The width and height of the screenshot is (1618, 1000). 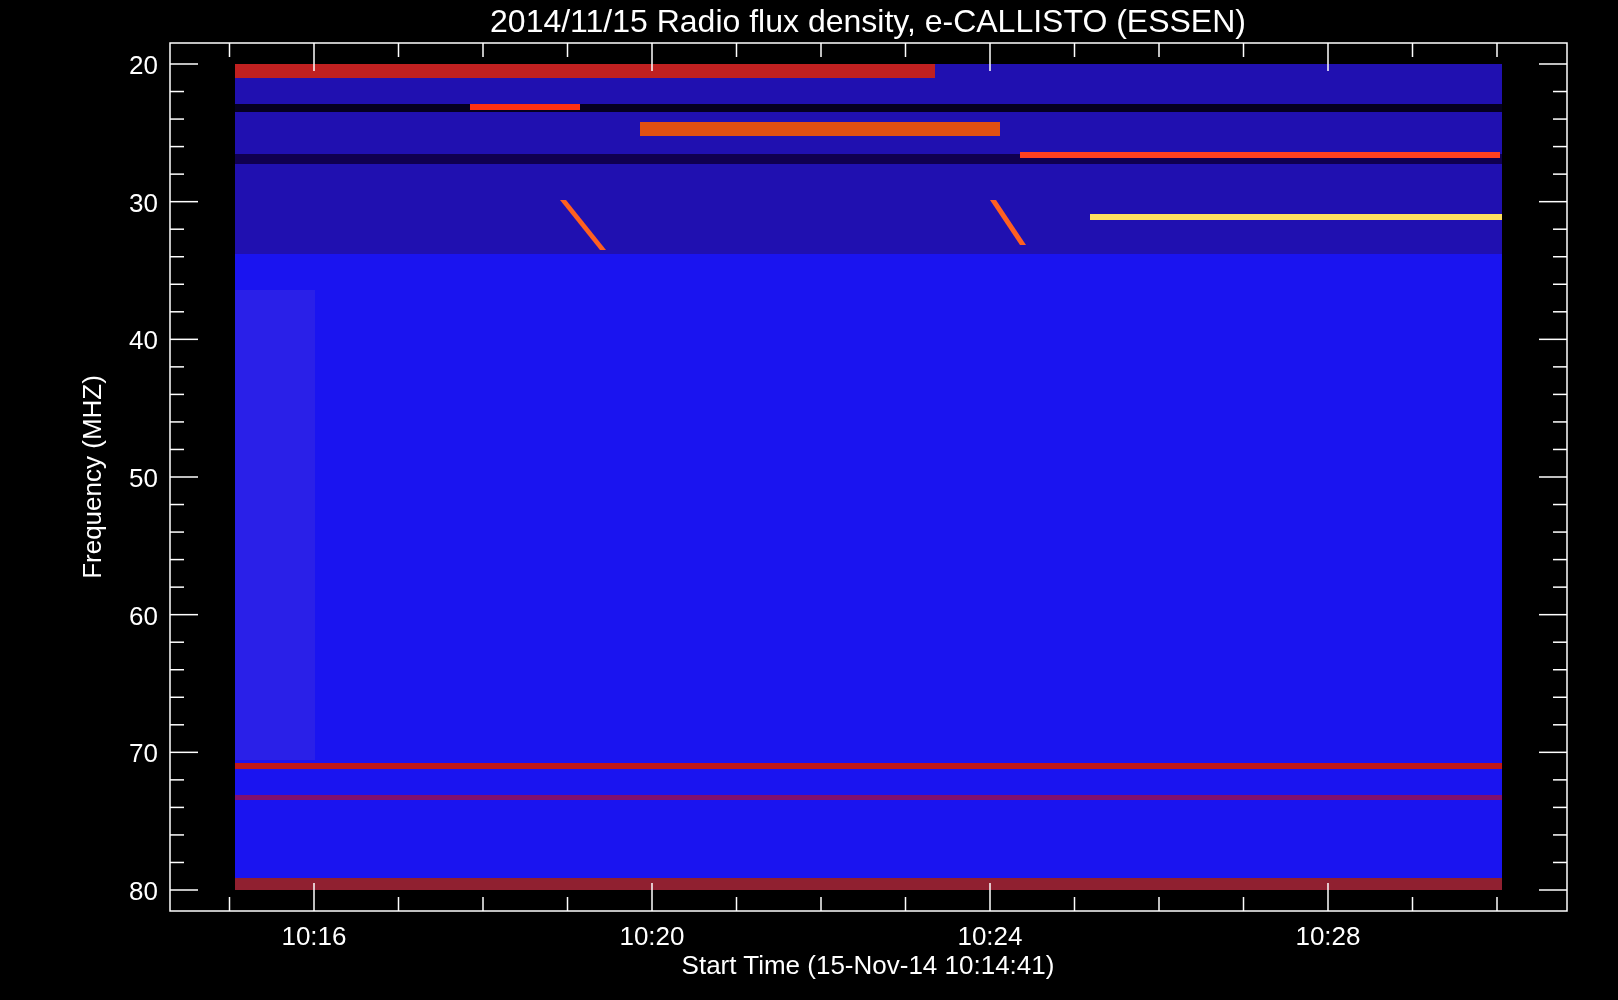 I want to click on y-tick-label: 20, so click(x=143, y=65).